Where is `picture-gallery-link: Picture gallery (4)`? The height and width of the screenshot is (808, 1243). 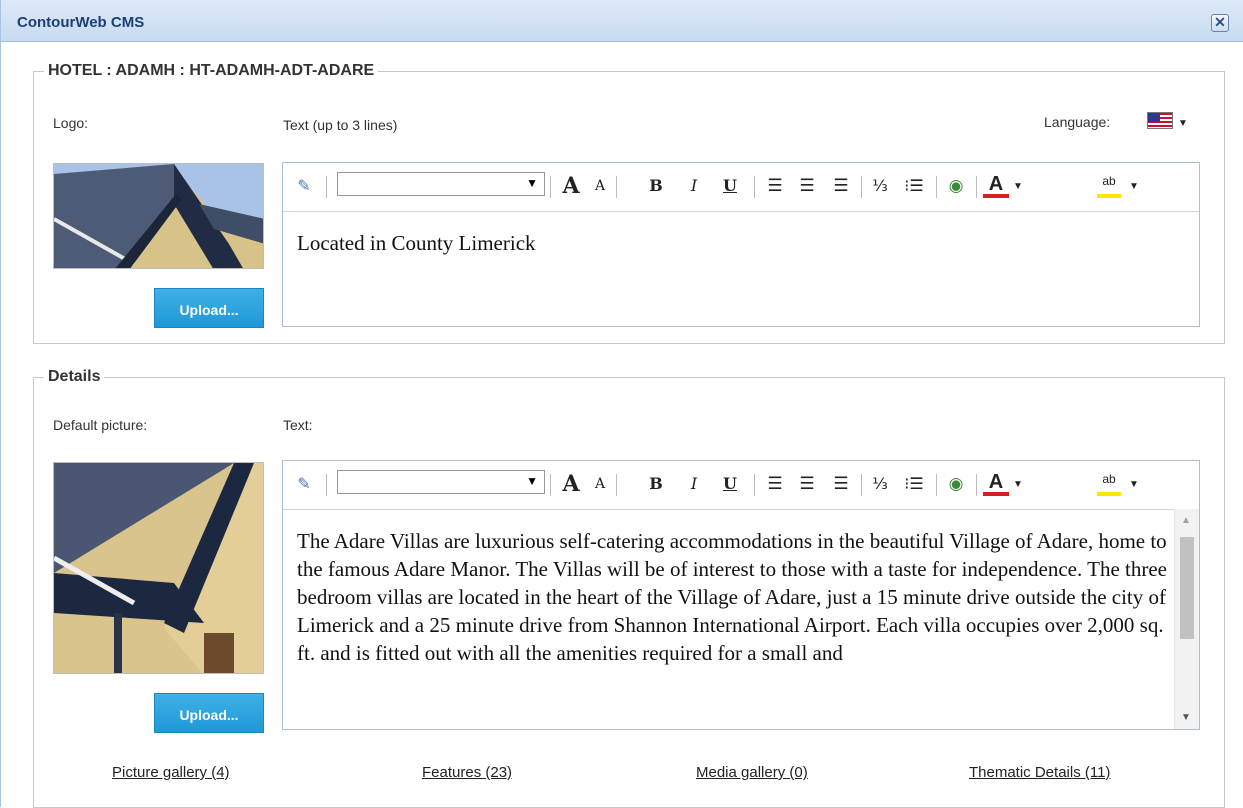 picture-gallery-link: Picture gallery (4) is located at coordinates (171, 772).